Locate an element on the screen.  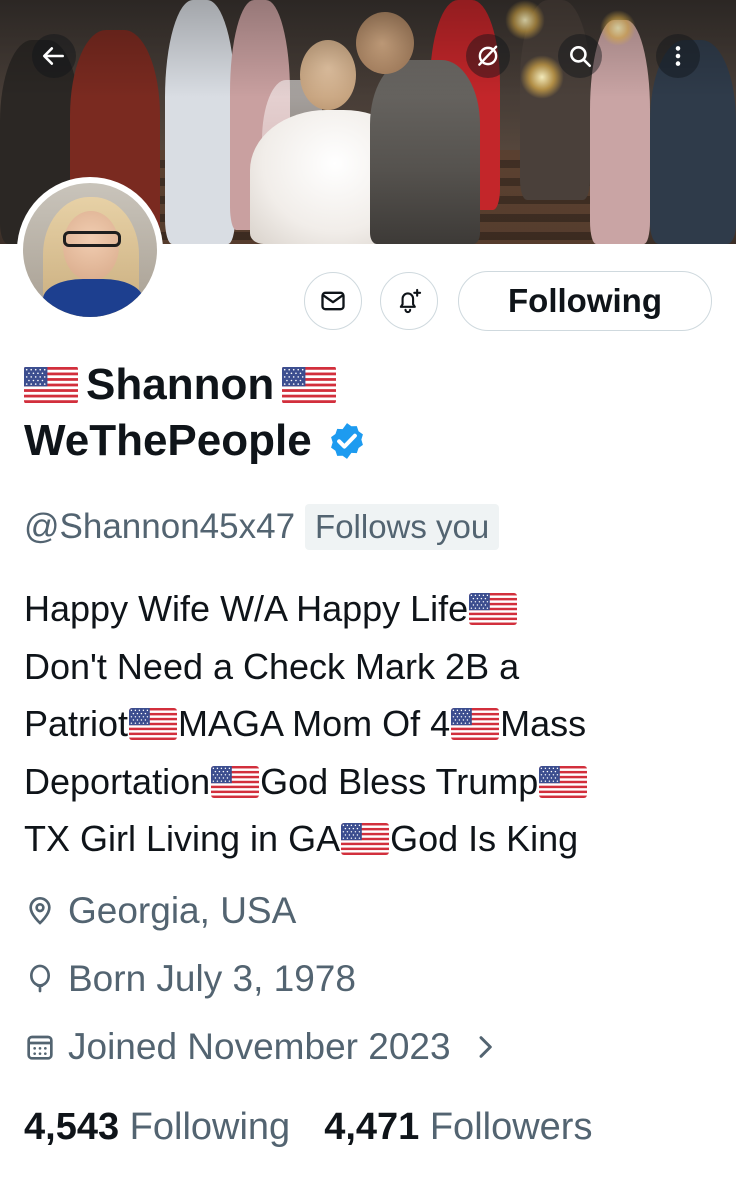
display-name-line1: Shannon is located at coordinates (196, 385).